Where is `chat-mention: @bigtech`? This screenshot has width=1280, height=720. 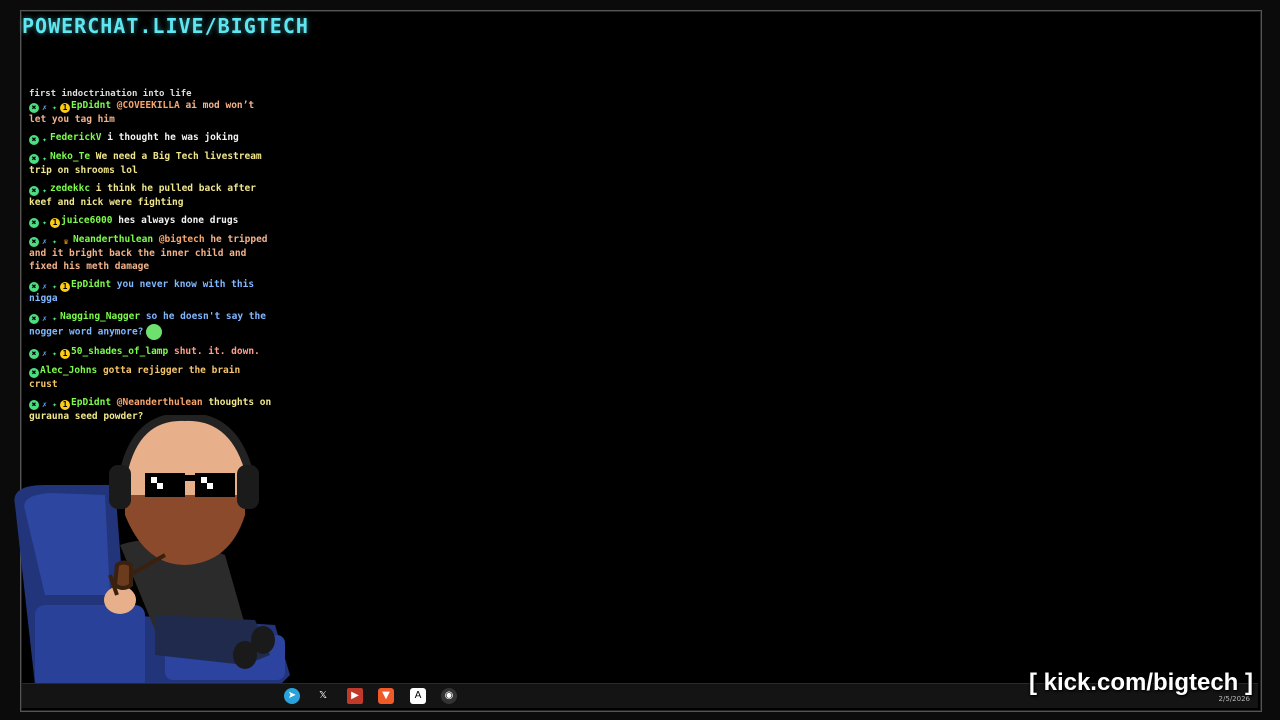 chat-mention: @bigtech is located at coordinates (181, 239).